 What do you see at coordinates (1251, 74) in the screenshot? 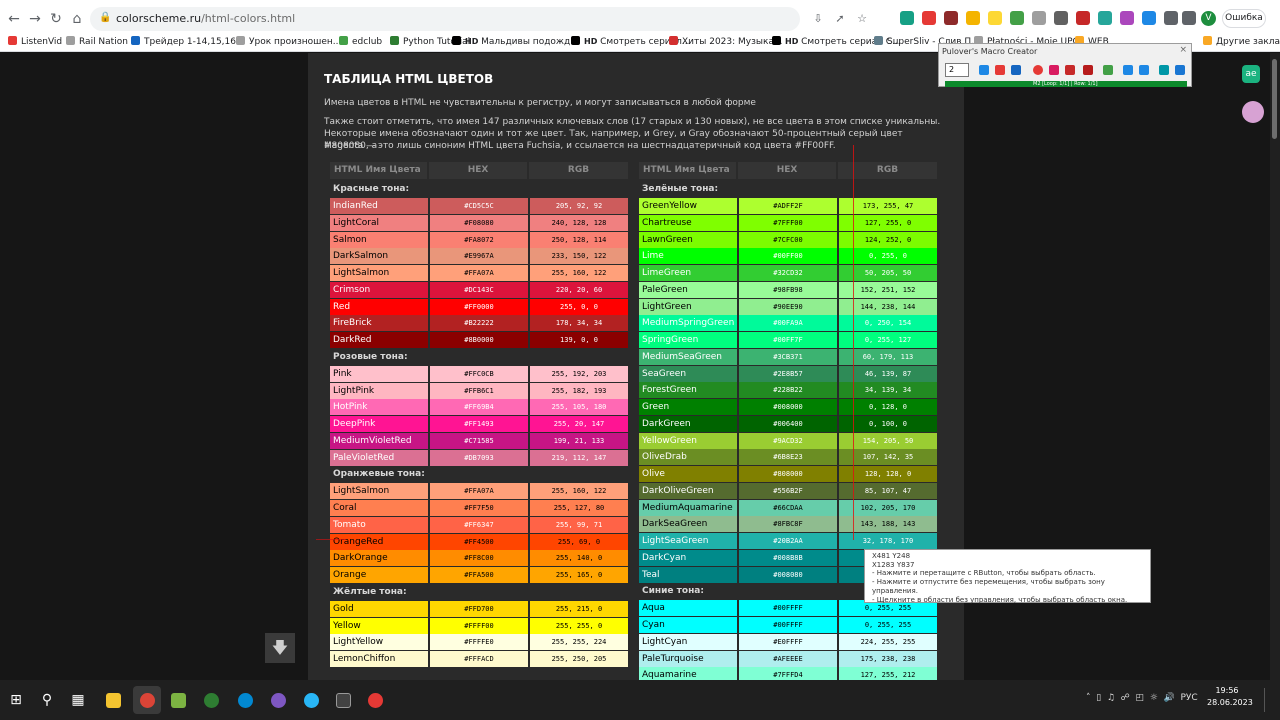
I see `translate-icon: ae` at bounding box center [1251, 74].